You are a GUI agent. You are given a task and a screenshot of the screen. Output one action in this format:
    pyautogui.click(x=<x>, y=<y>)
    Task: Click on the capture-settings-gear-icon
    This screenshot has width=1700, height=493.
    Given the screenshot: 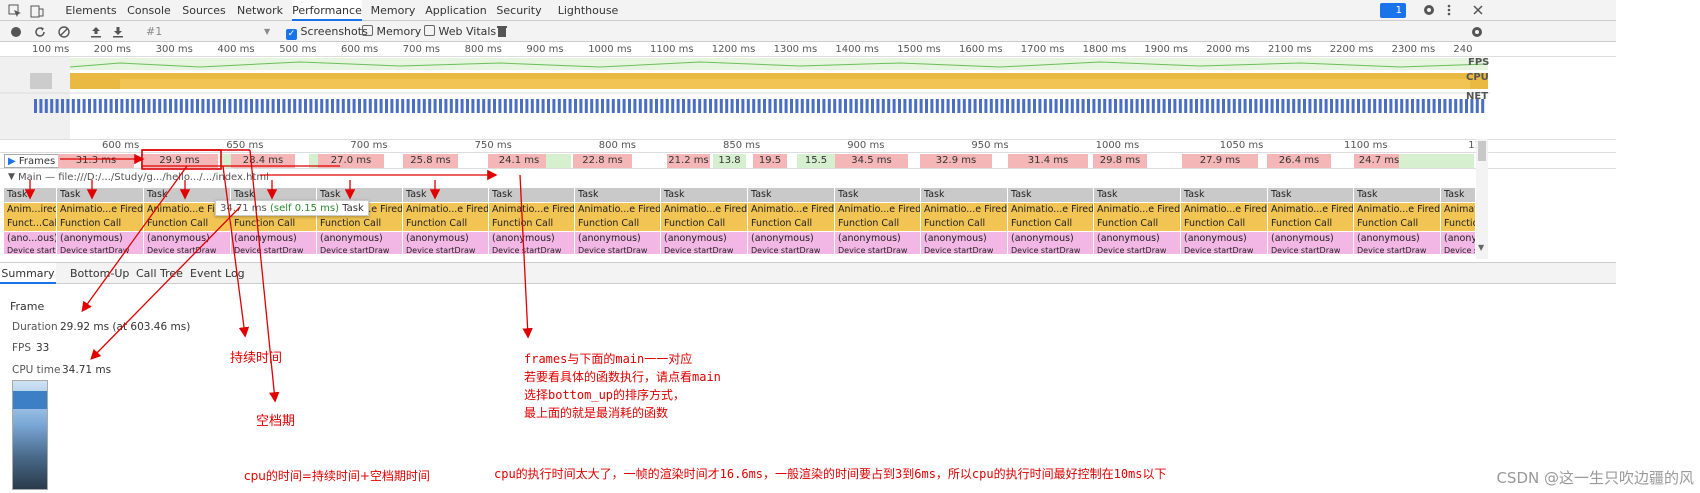 What is the action you would take?
    pyautogui.click(x=1477, y=32)
    